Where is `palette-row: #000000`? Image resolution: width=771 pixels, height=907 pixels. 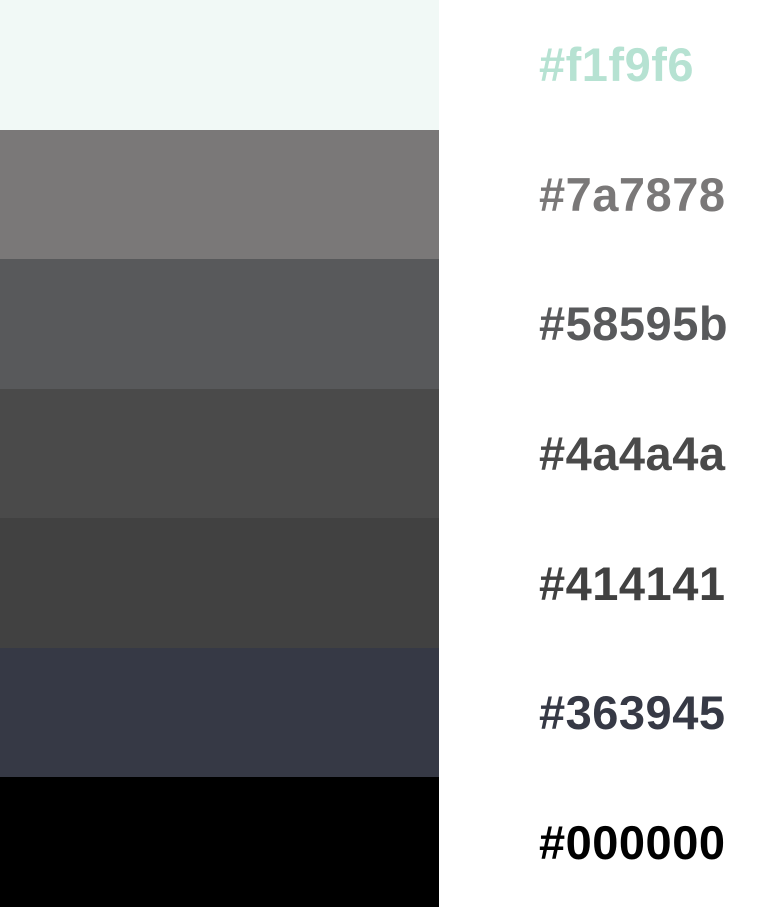
palette-row: #000000 is located at coordinates (385, 842).